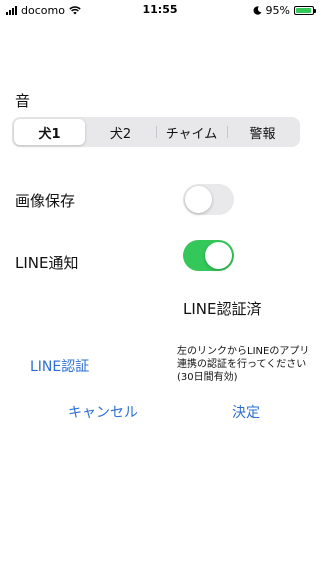 This screenshot has width=320, height=569. What do you see at coordinates (49, 132) in the screenshot?
I see `segment-dog1: 犬1` at bounding box center [49, 132].